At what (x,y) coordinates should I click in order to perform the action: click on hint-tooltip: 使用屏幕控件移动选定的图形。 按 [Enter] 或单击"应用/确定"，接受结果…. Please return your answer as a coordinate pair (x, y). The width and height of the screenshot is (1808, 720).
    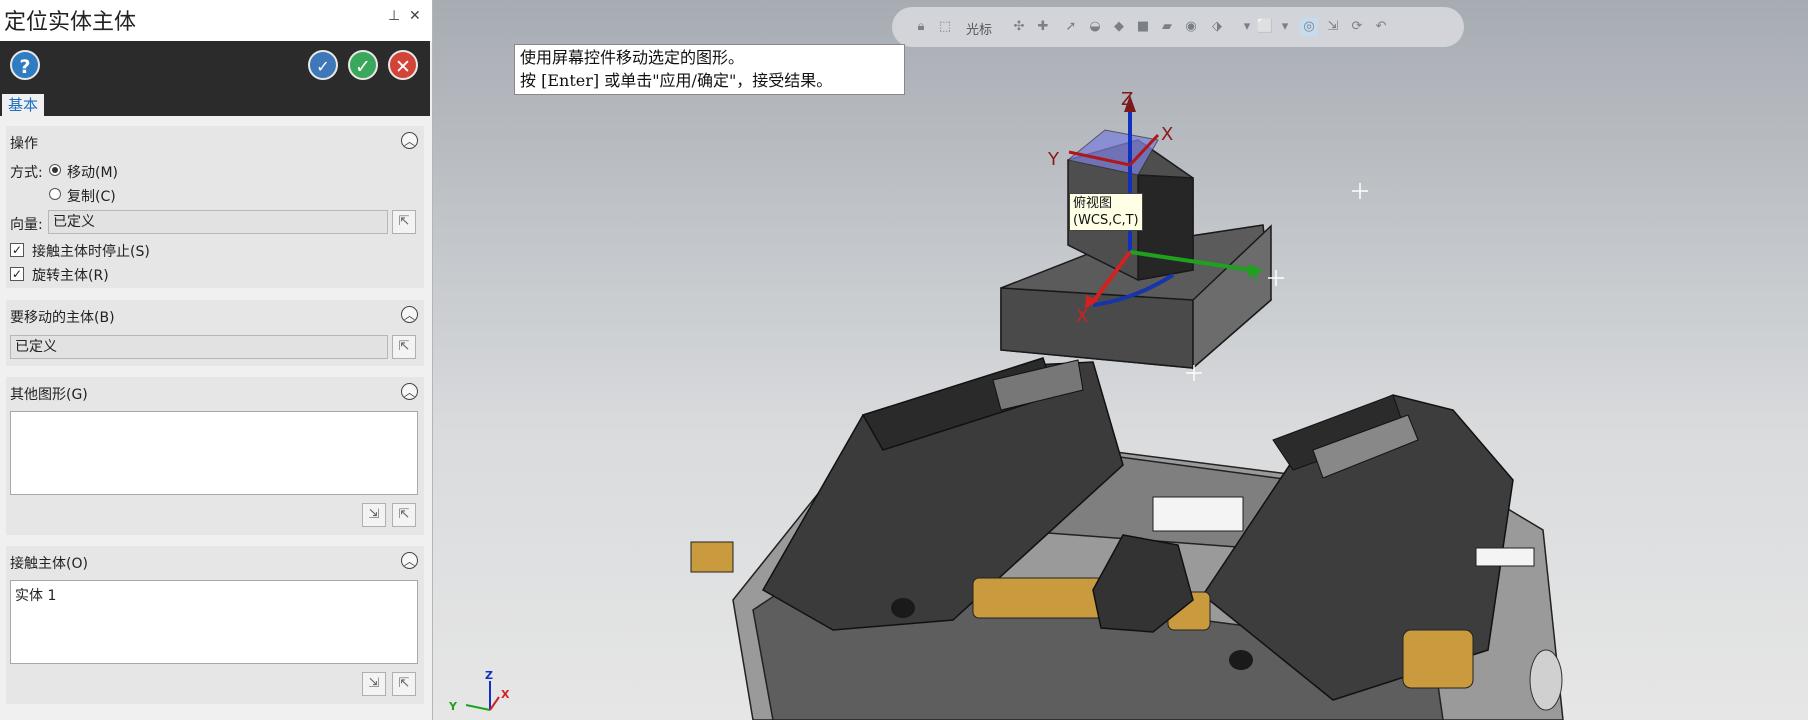
    Looking at the image, I should click on (709, 69).